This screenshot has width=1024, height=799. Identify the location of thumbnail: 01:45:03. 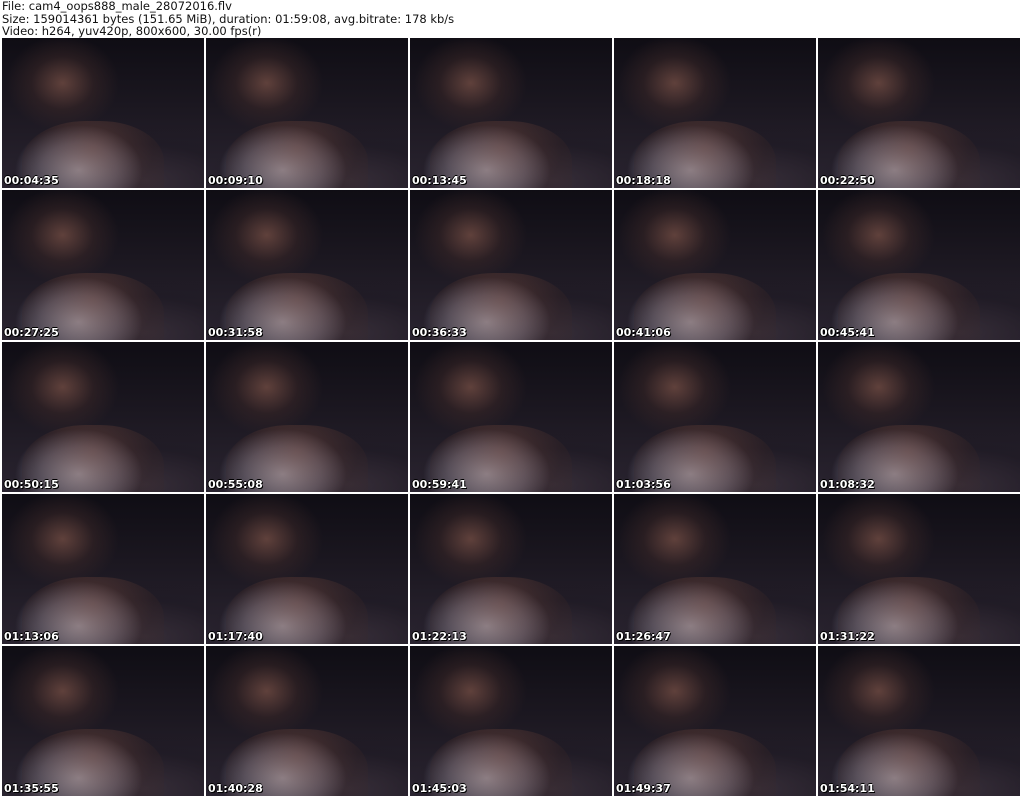
(511, 721).